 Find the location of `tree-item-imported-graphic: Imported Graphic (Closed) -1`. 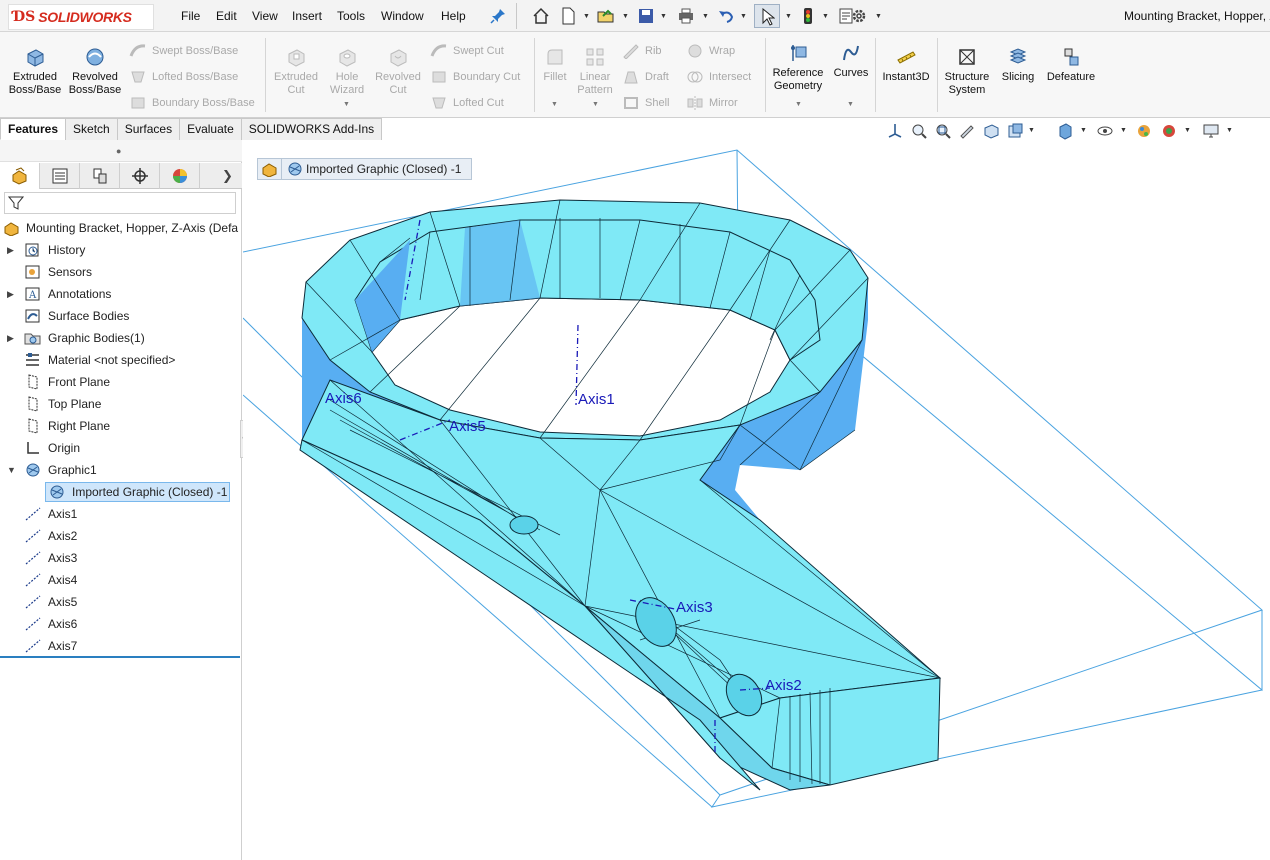

tree-item-imported-graphic: Imported Graphic (Closed) -1 is located at coordinates (121, 492).